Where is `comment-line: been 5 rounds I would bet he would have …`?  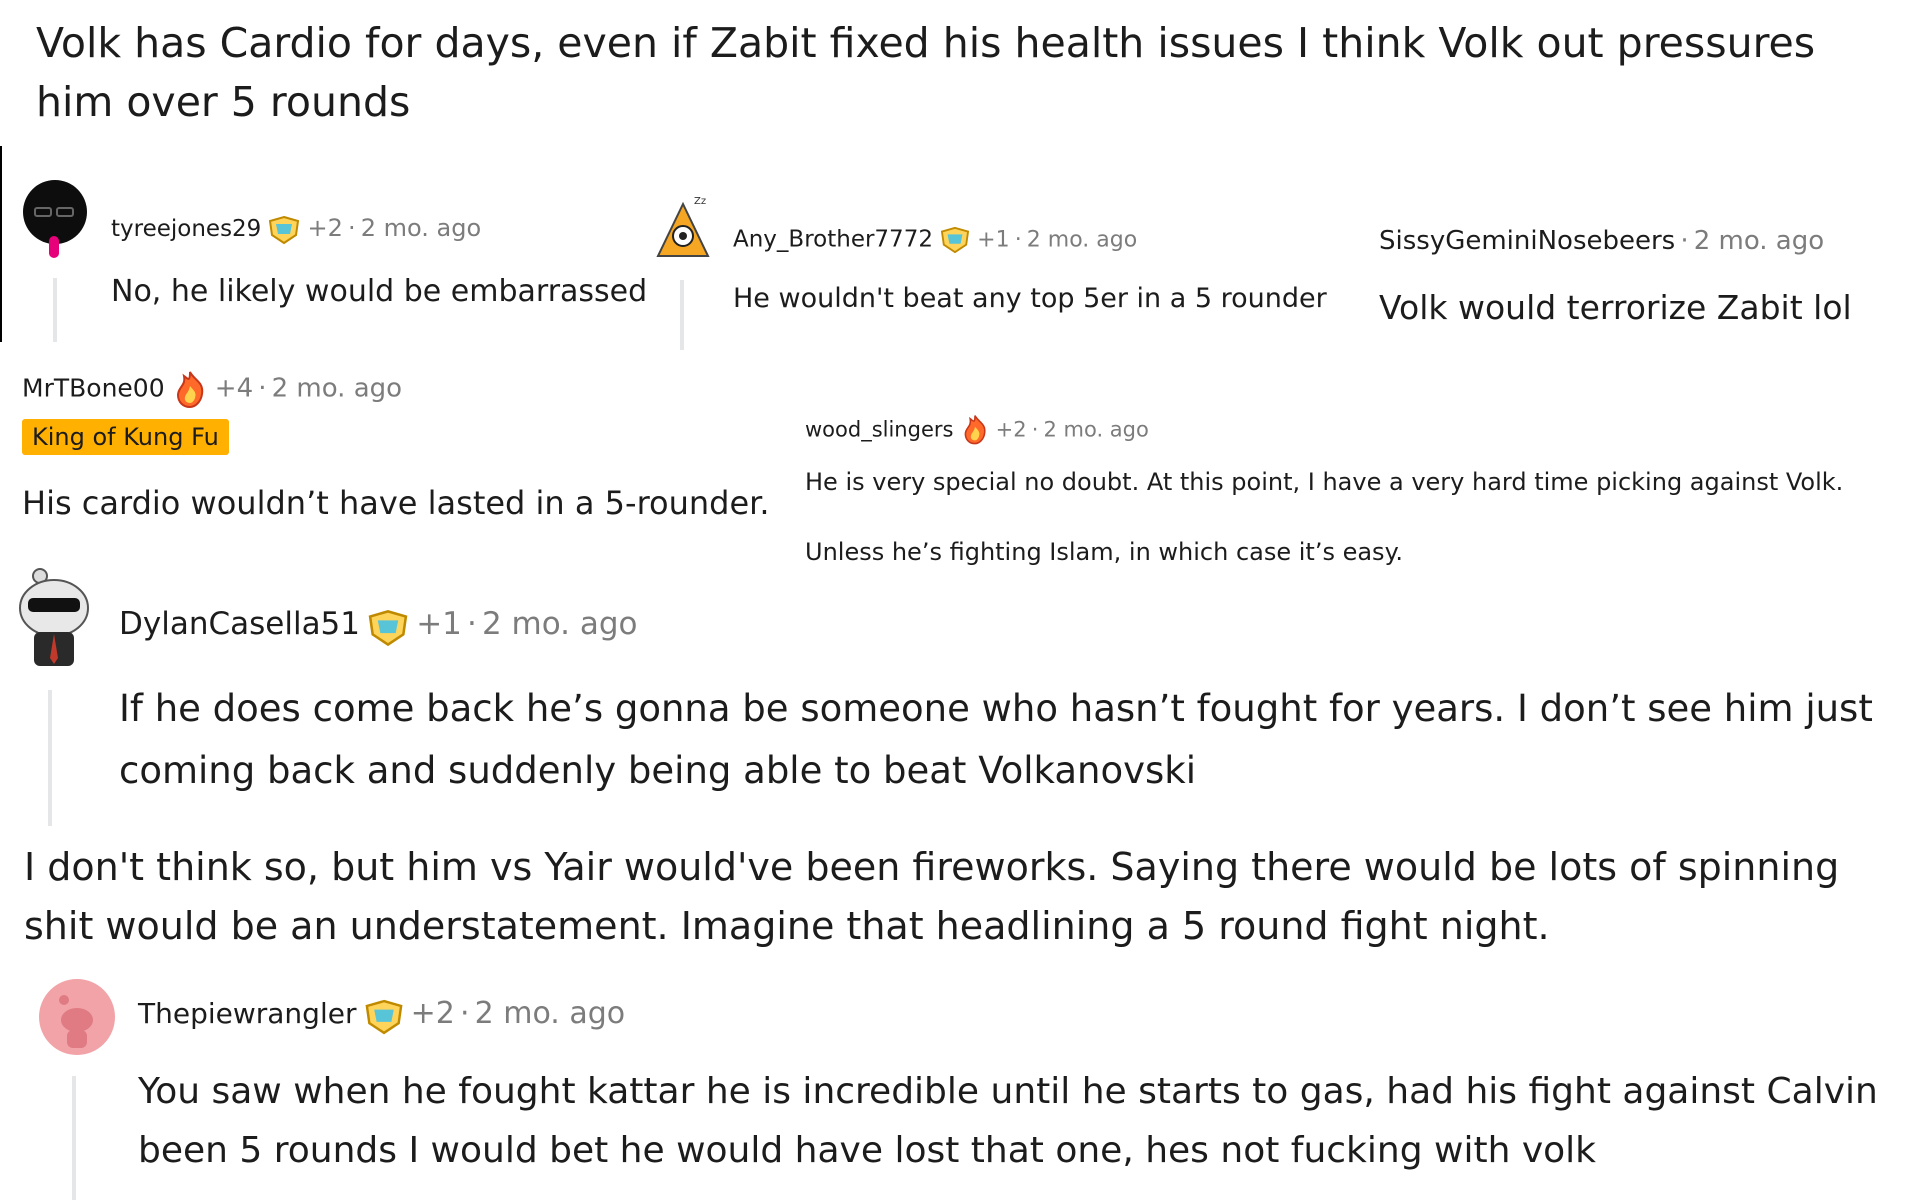
comment-line: been 5 rounds I would bet he would have … is located at coordinates (867, 1150).